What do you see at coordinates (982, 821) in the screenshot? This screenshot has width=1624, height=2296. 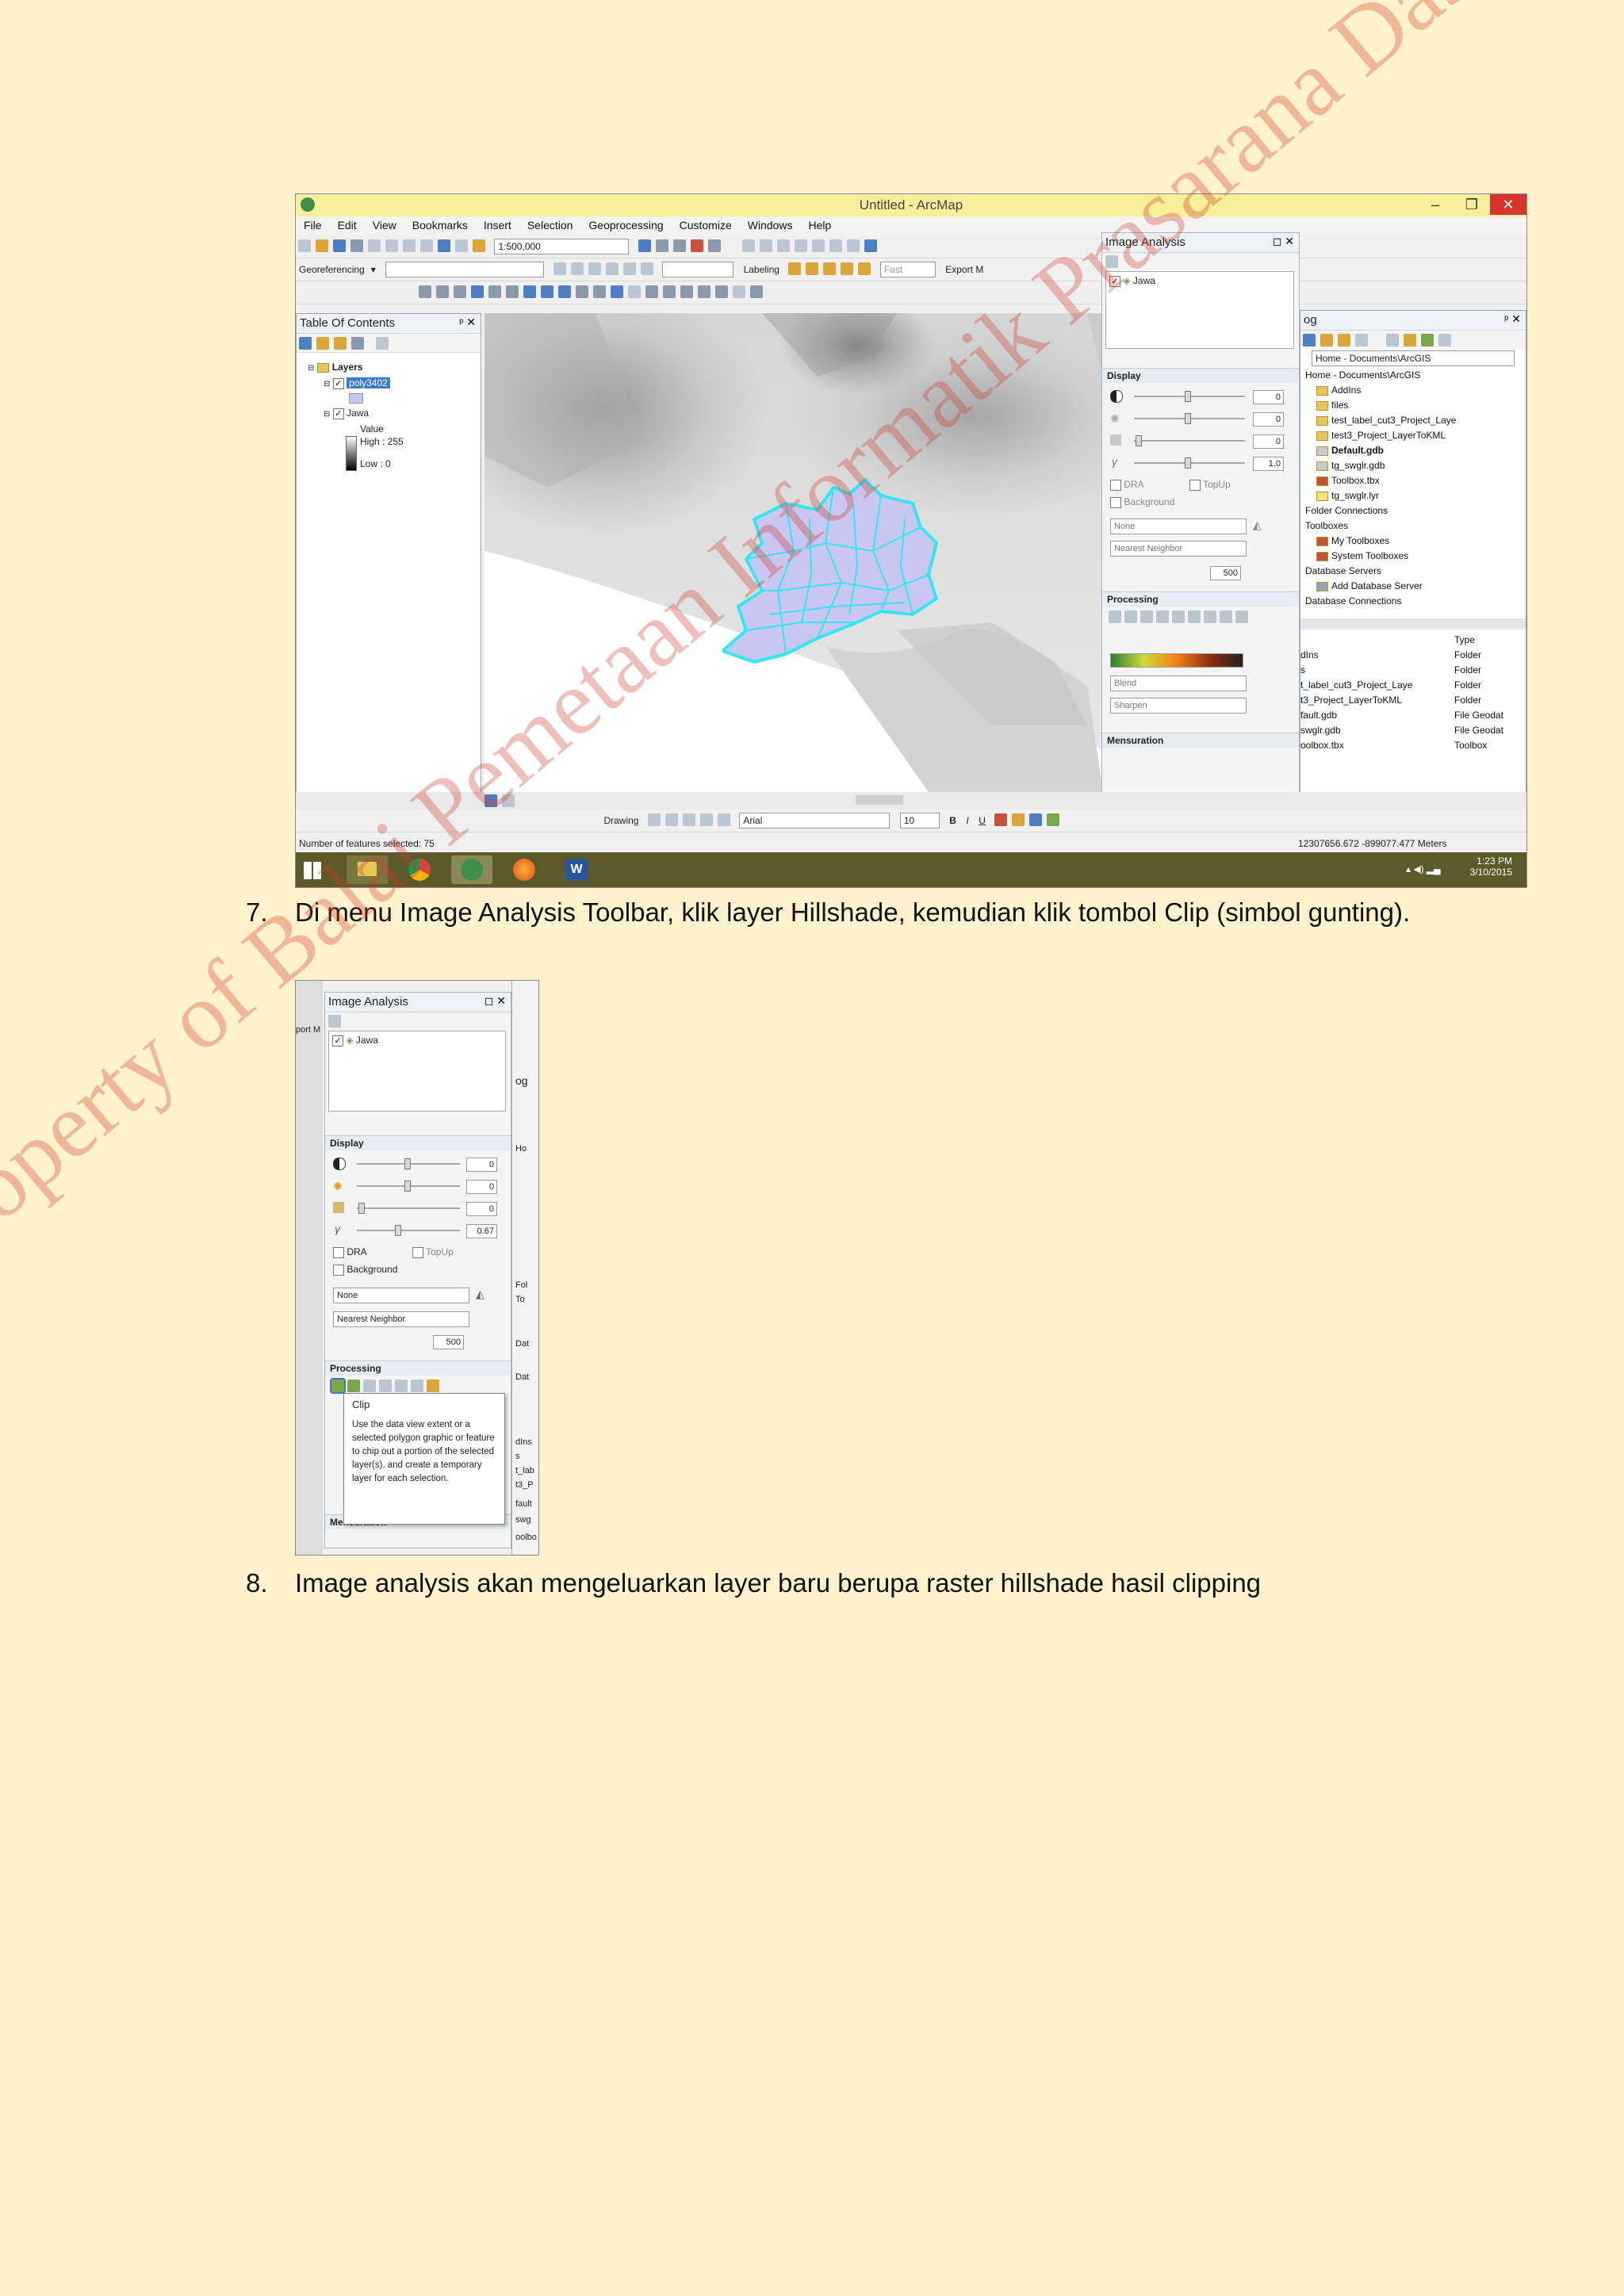 I see `underline-button: U` at bounding box center [982, 821].